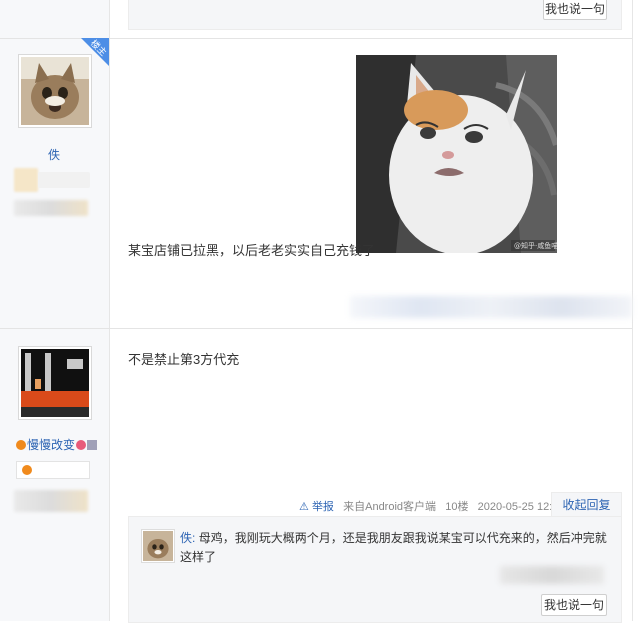  What do you see at coordinates (457, 507) in the screenshot?
I see `floor-number: 10楼` at bounding box center [457, 507].